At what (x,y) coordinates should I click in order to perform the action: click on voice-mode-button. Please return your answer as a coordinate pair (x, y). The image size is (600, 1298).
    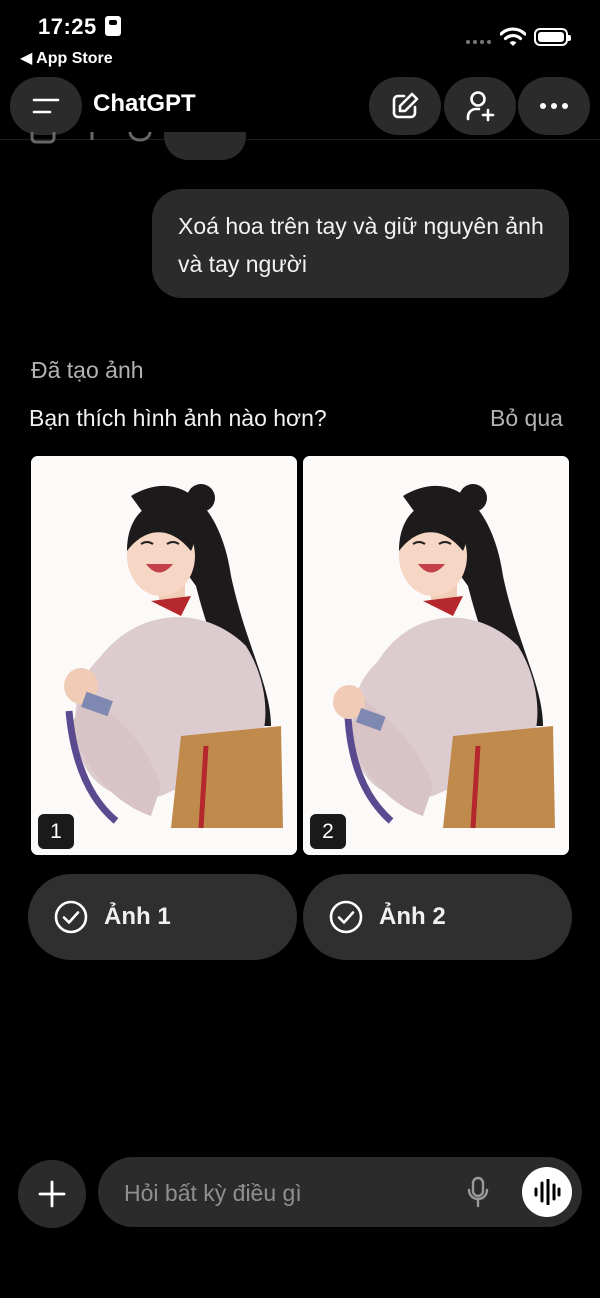
    Looking at the image, I should click on (547, 1192).